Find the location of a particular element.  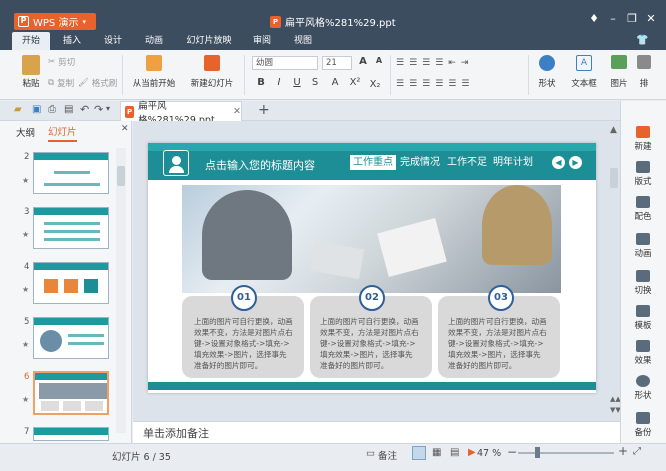

from-current-button: 从当前开始 is located at coordinates (154, 72).